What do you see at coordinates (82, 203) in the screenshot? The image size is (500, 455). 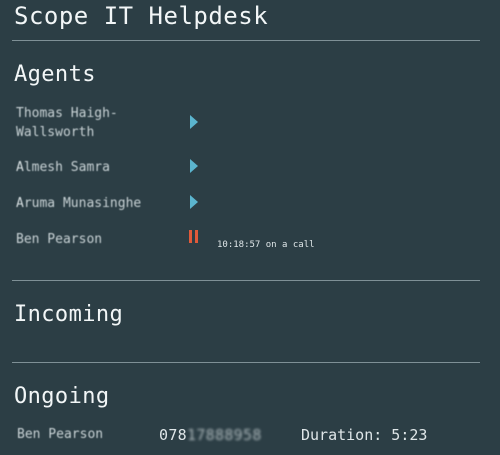 I see `agent-name-rest: ruma Munasinghe` at bounding box center [82, 203].